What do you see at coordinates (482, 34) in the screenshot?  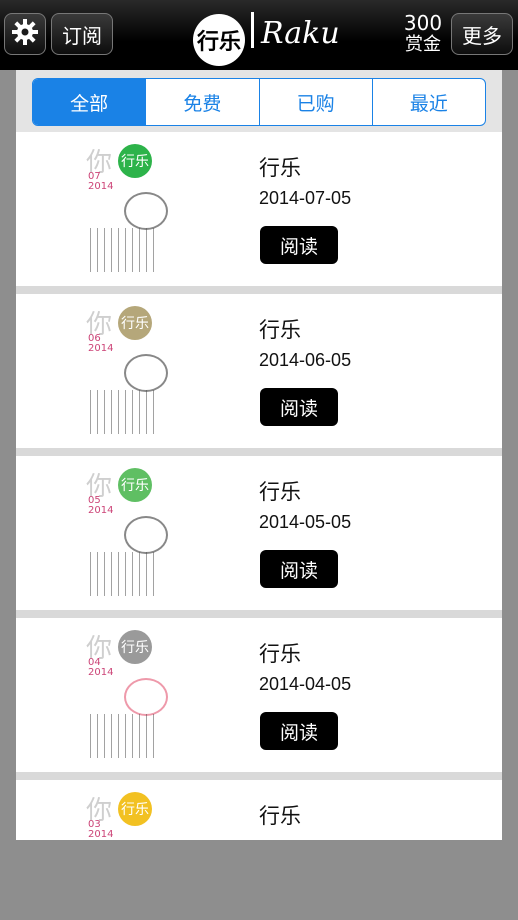 I see `more-button: 更多` at bounding box center [482, 34].